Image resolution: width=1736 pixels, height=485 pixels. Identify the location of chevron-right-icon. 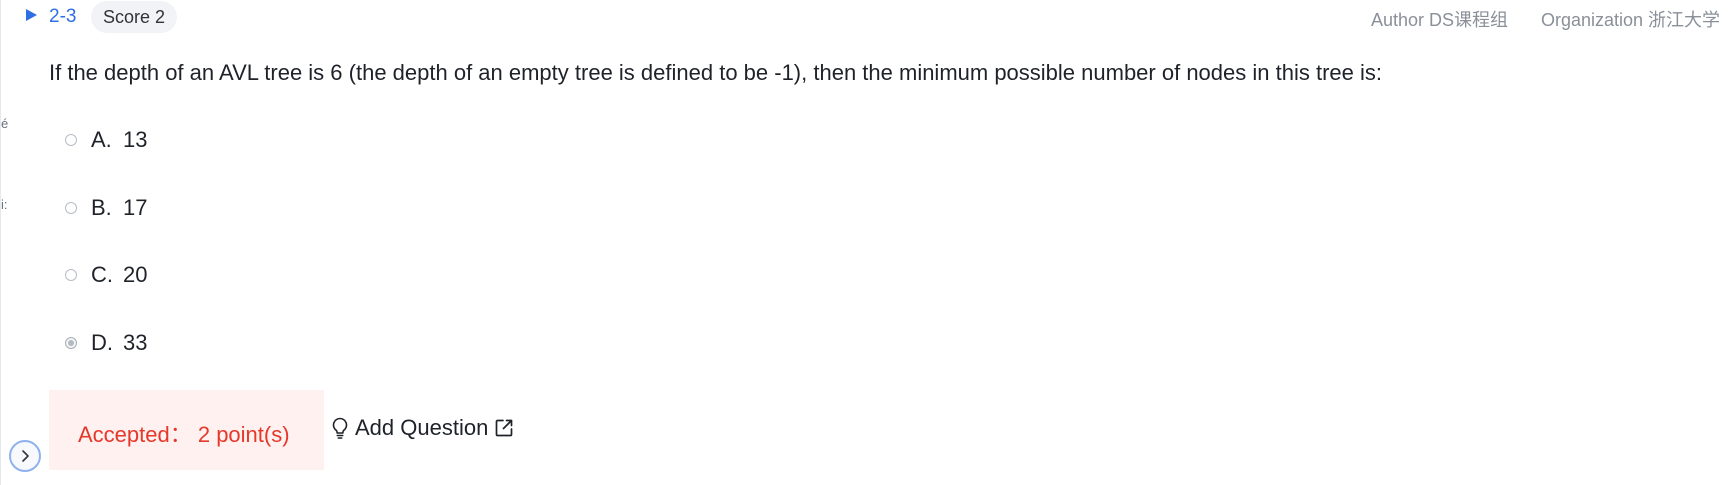
(25, 456).